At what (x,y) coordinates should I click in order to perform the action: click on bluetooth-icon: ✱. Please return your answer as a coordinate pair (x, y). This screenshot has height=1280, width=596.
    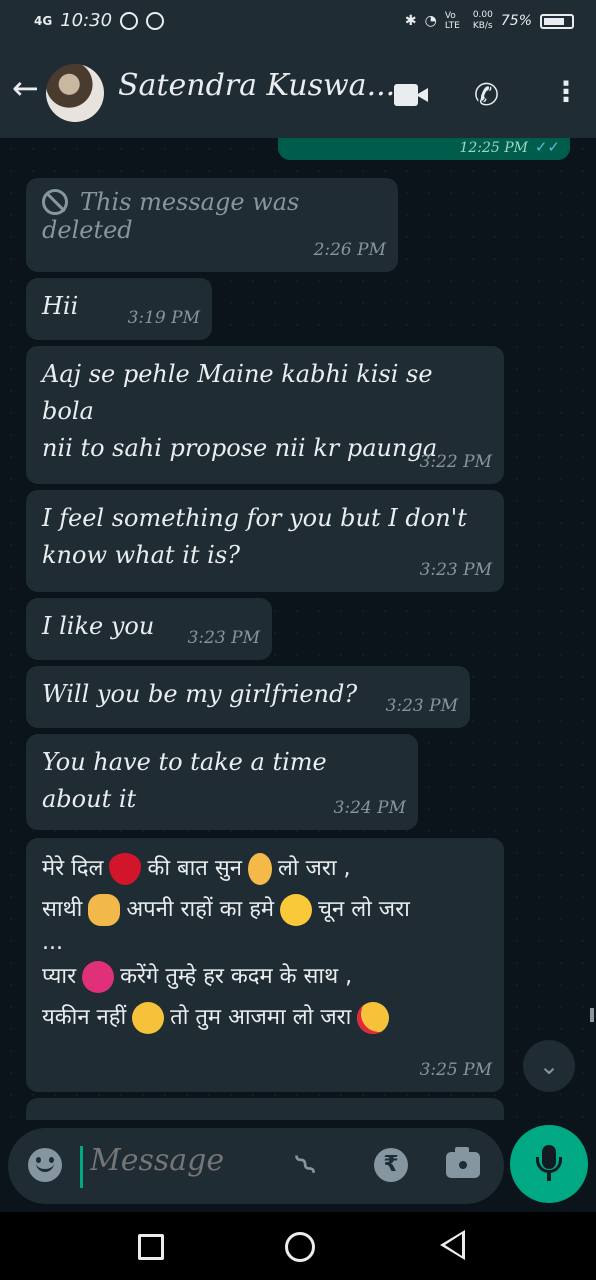
    Looking at the image, I should click on (410, 21).